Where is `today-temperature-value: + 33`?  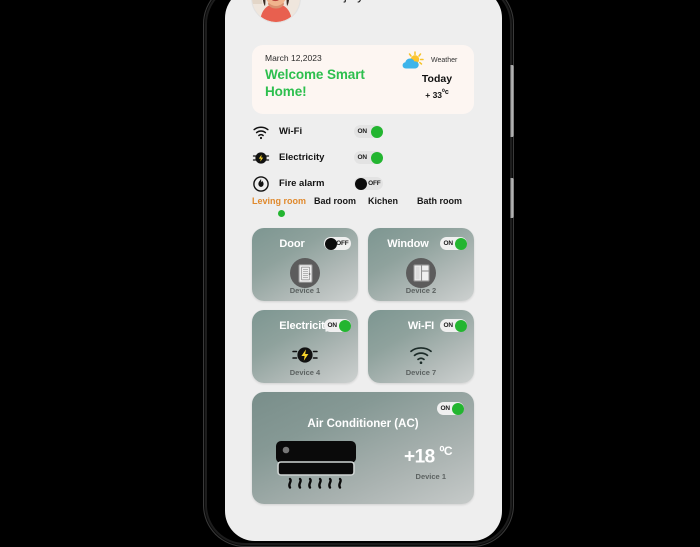
today-temperature-value: + 33 is located at coordinates (434, 94).